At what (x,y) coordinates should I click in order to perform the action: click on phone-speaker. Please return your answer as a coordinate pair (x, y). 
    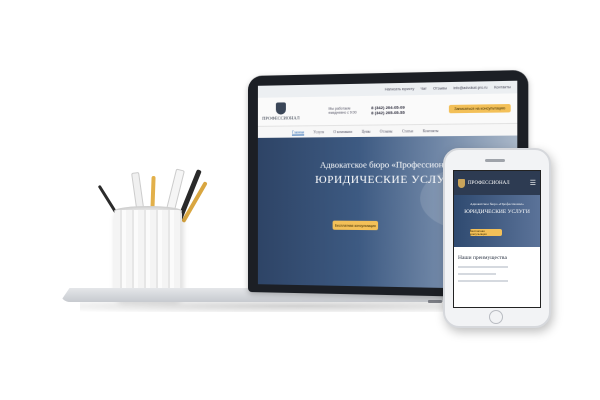
    Looking at the image, I should click on (495, 160).